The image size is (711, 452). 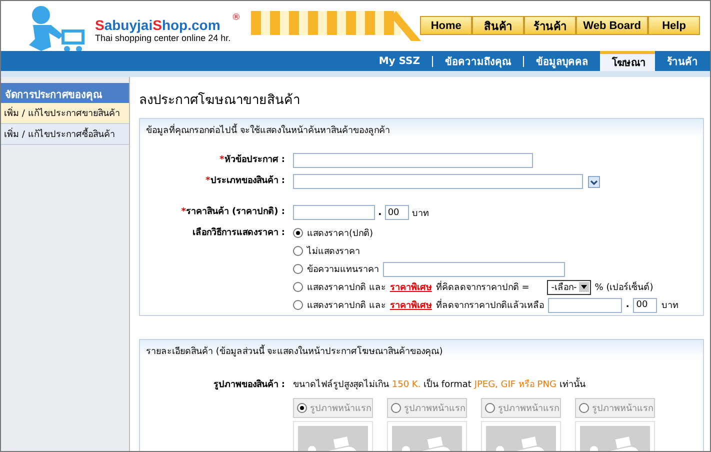 I want to click on nav-button: Web Board, so click(x=612, y=25).